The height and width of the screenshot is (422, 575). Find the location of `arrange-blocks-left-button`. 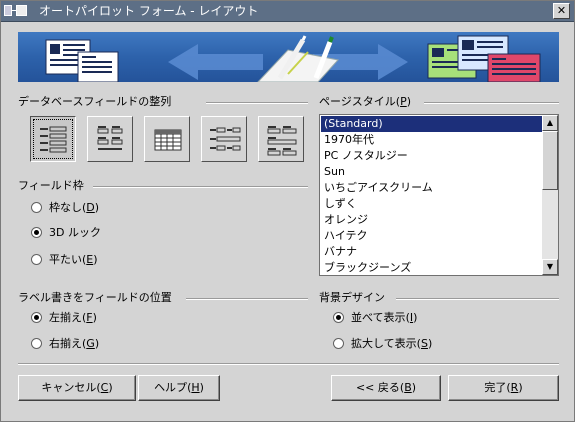

arrange-blocks-left-button is located at coordinates (224, 139).